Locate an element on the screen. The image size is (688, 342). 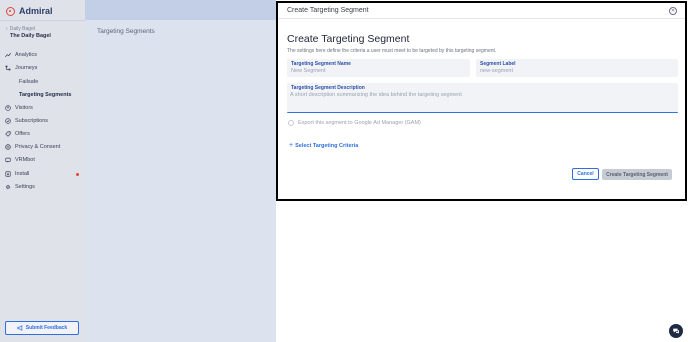
sidebar-item-settings: Settings is located at coordinates (20, 187).